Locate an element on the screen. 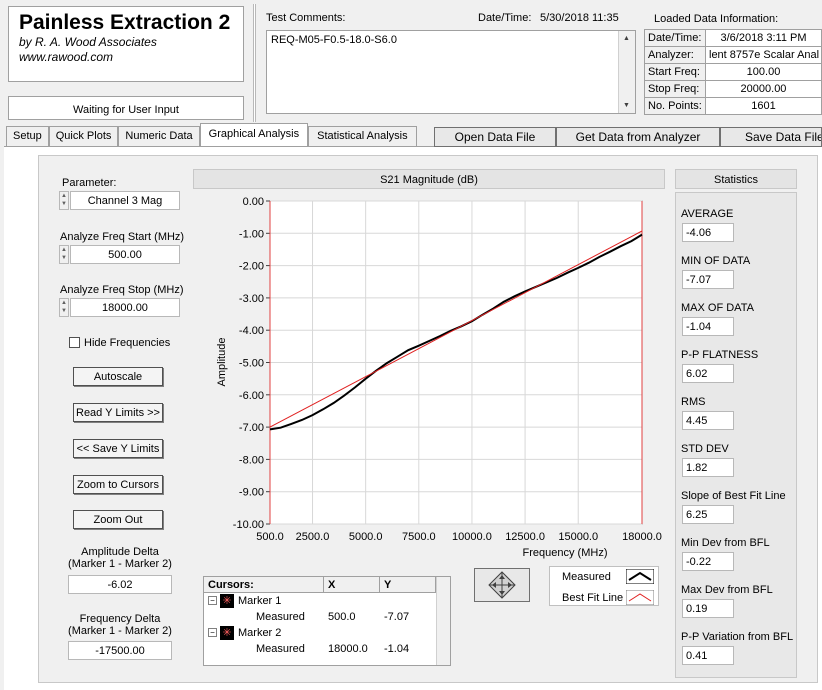 The image size is (822, 690). stat-value: 4.45 is located at coordinates (708, 420).